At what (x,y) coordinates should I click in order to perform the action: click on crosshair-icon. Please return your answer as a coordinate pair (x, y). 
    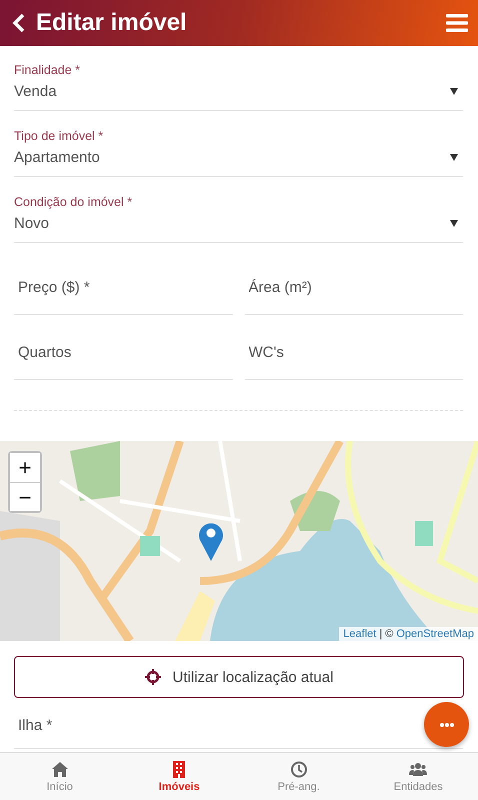
    Looking at the image, I should click on (152, 677).